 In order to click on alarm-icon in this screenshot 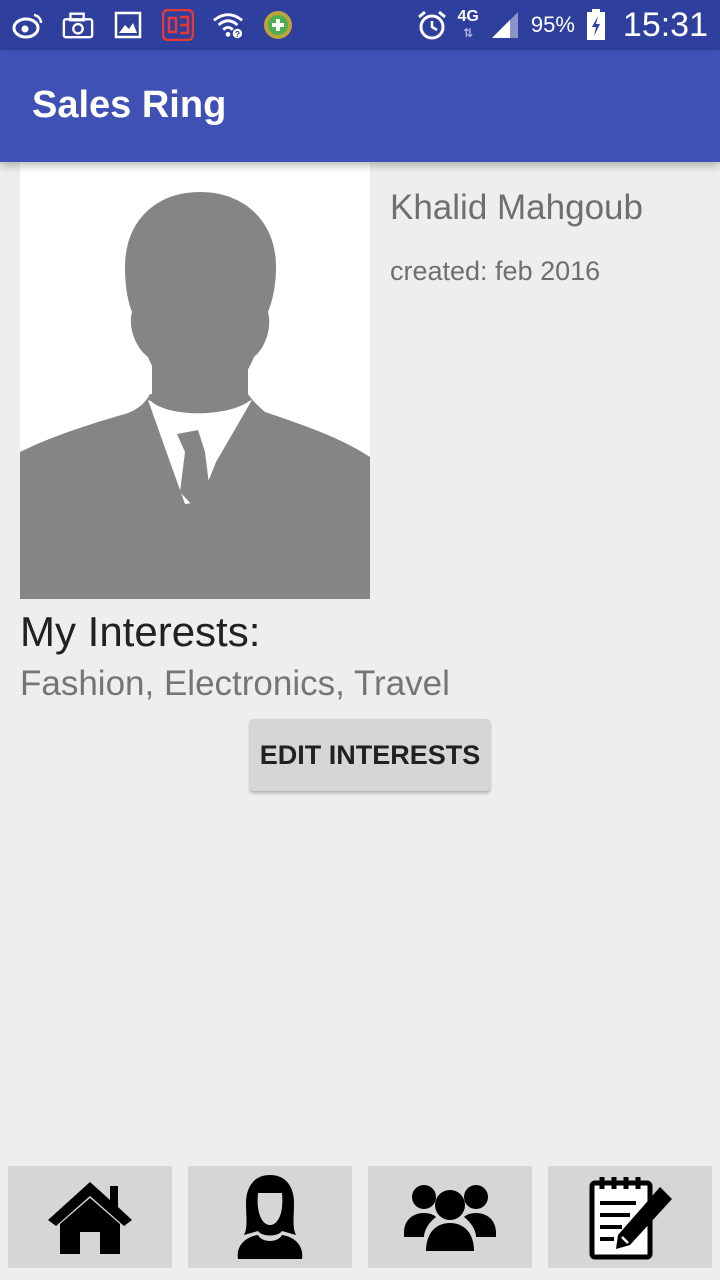, I will do `click(432, 25)`.